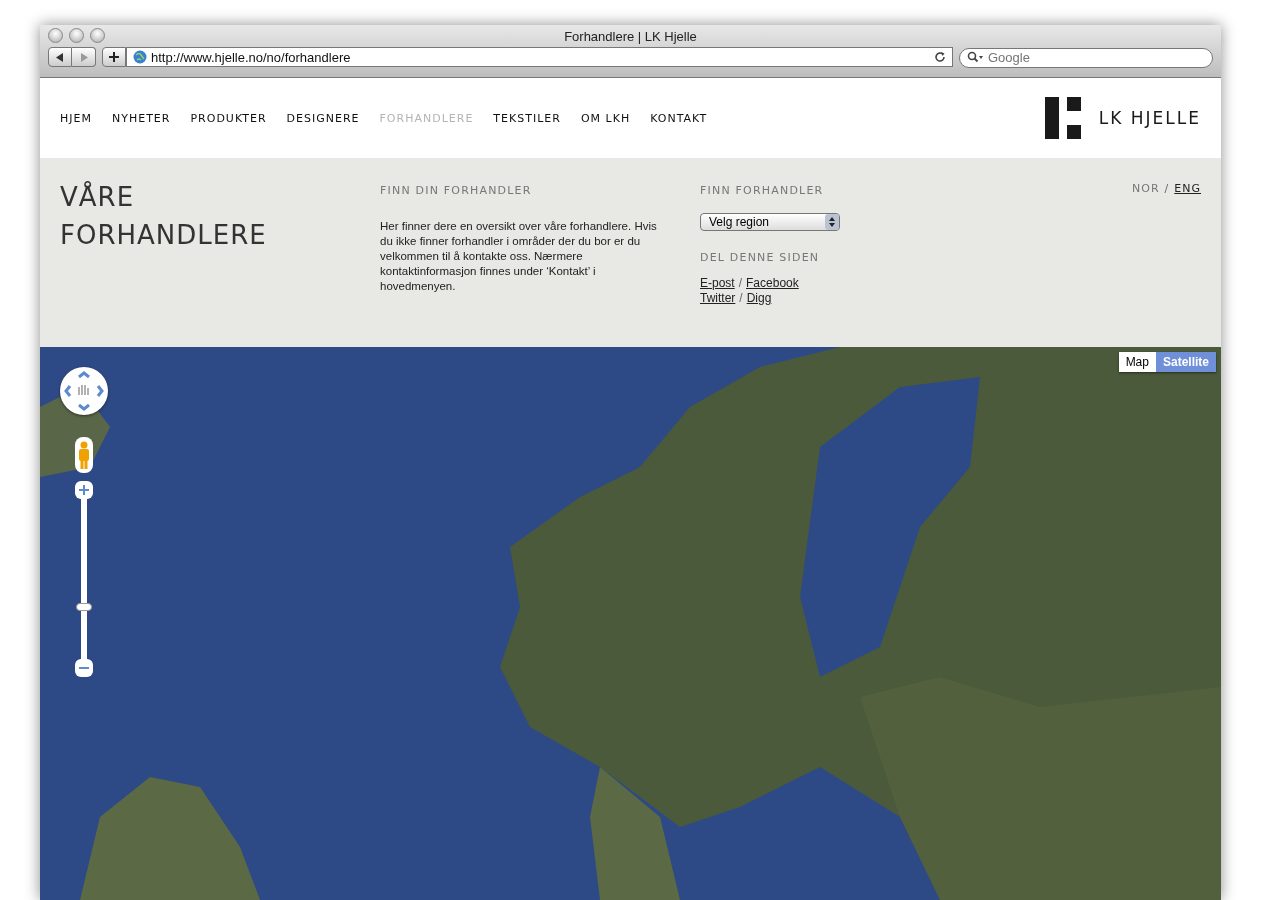 This screenshot has height=900, width=1261. I want to click on forward-button, so click(84, 57).